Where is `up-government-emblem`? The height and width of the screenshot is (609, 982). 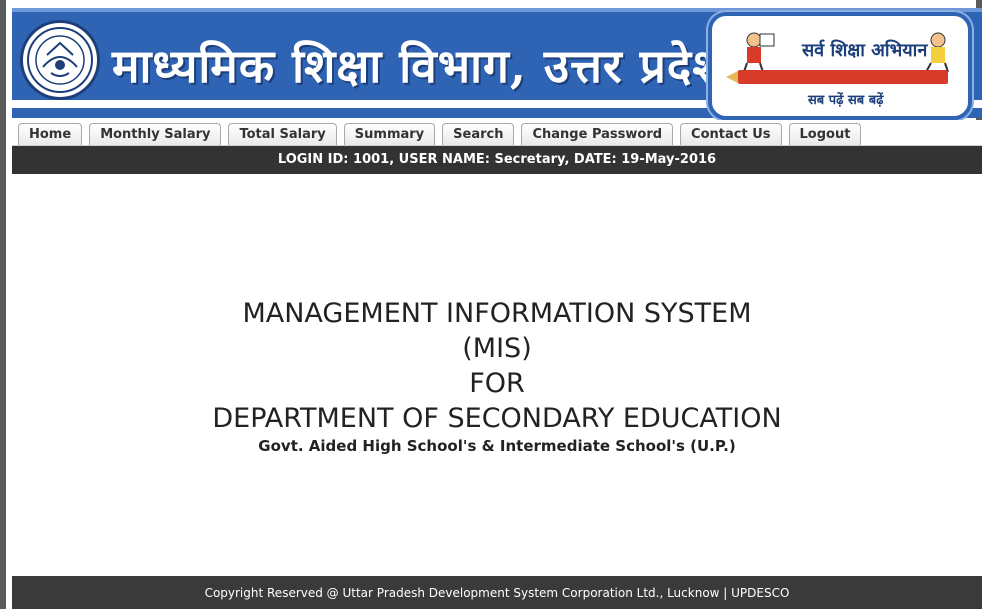
up-government-emblem is located at coordinates (60, 60).